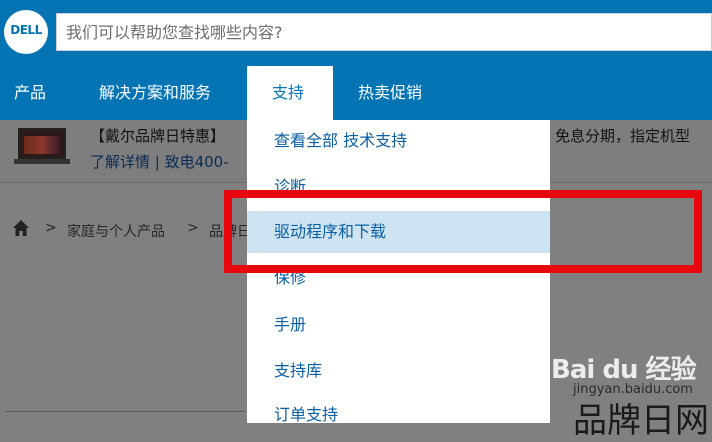 Image resolution: width=712 pixels, height=442 pixels. I want to click on laptop-thumbnail, so click(42, 148).